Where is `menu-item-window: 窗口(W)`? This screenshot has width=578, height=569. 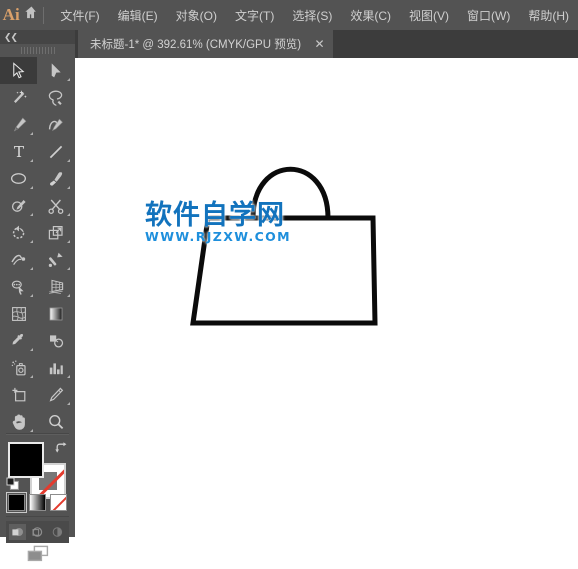 menu-item-window: 窗口(W) is located at coordinates (488, 15).